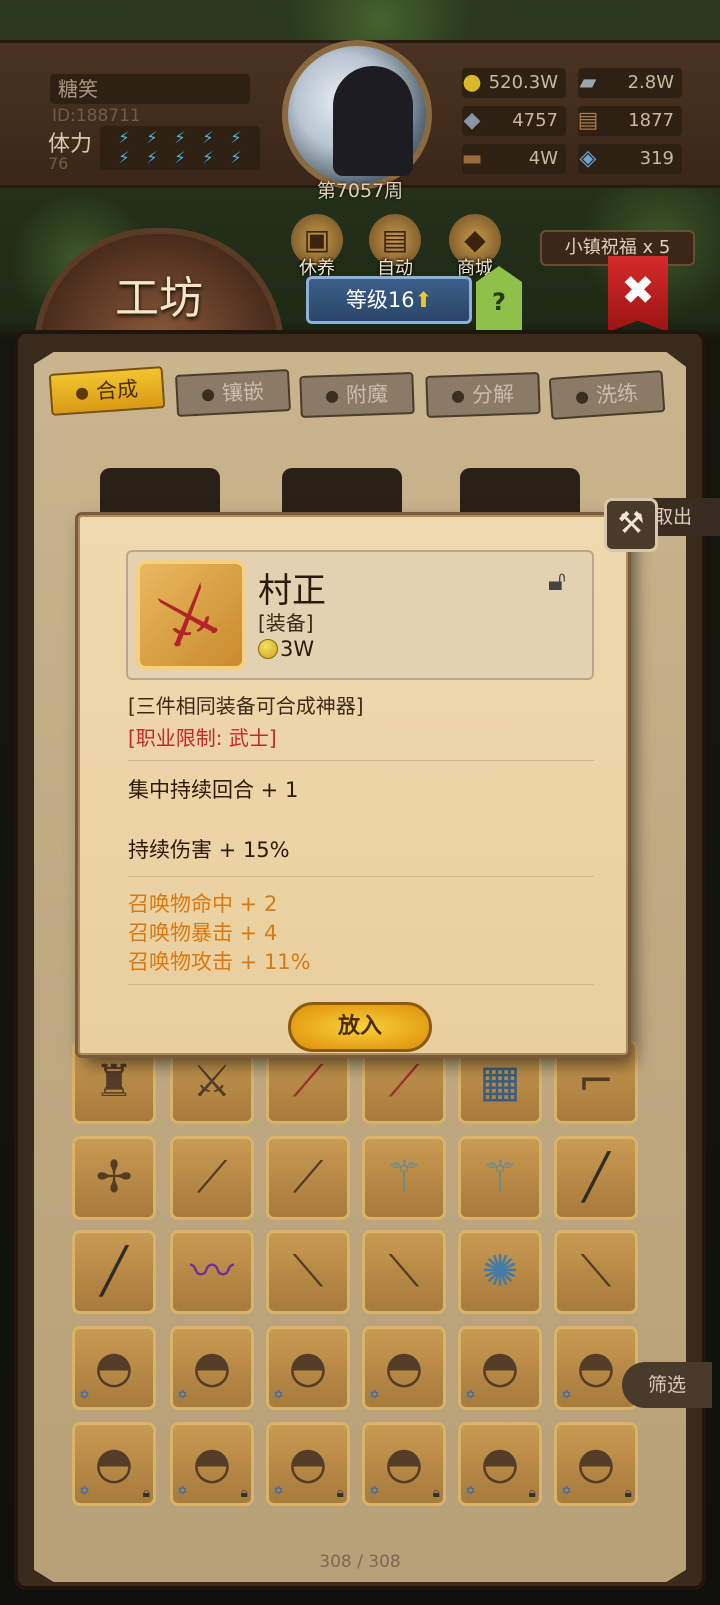 This screenshot has width=720, height=1605. I want to click on tab-refine: 洗练, so click(607, 395).